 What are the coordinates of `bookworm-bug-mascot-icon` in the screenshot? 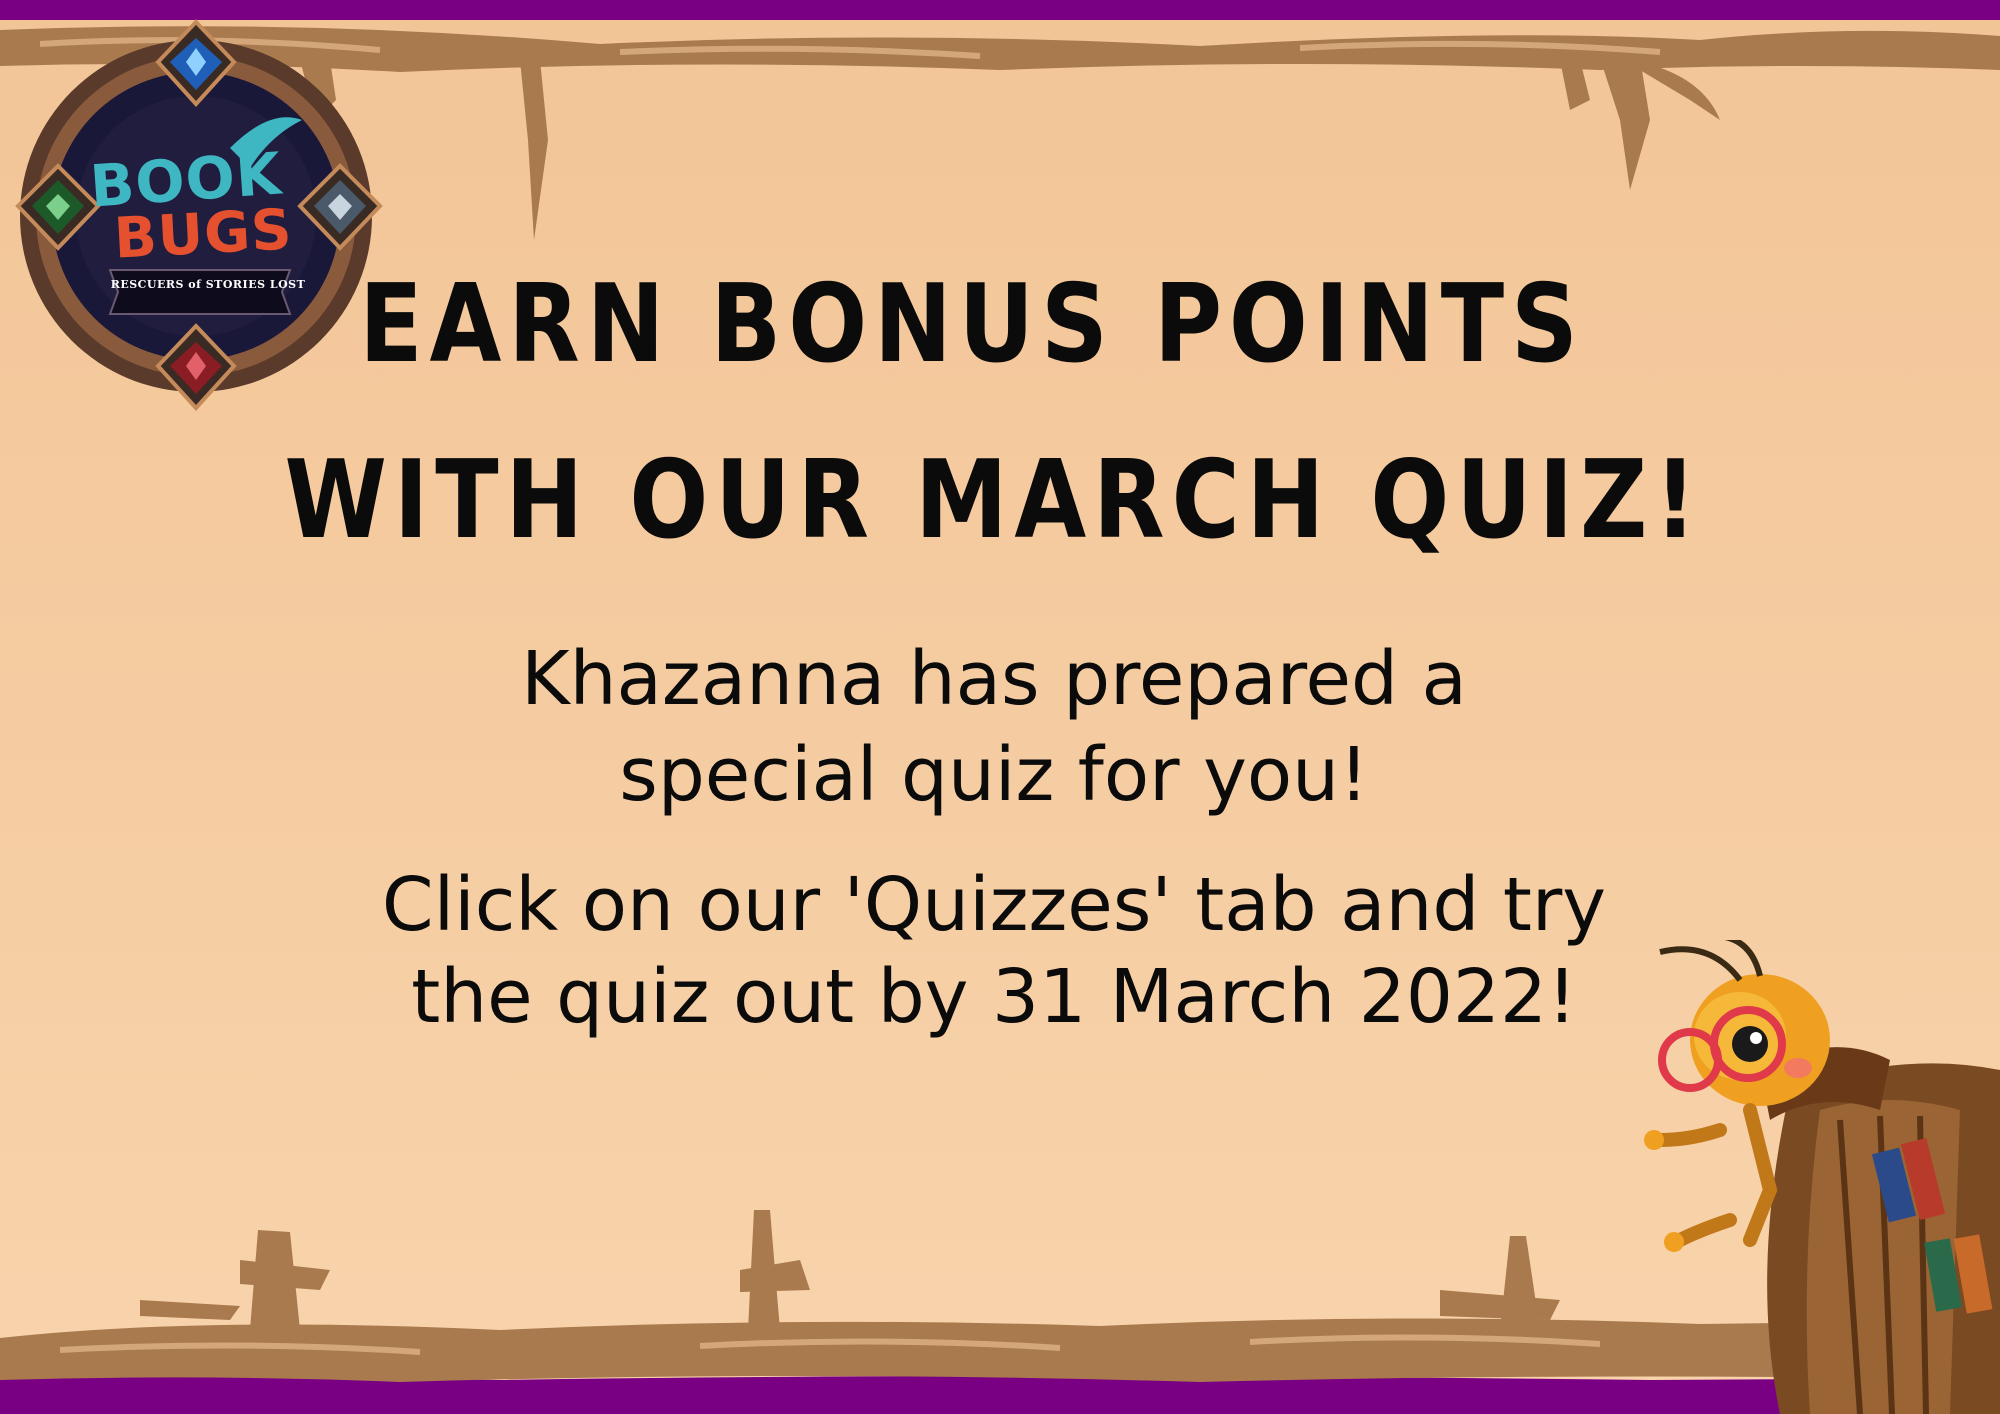 It's located at (1822, 1177).